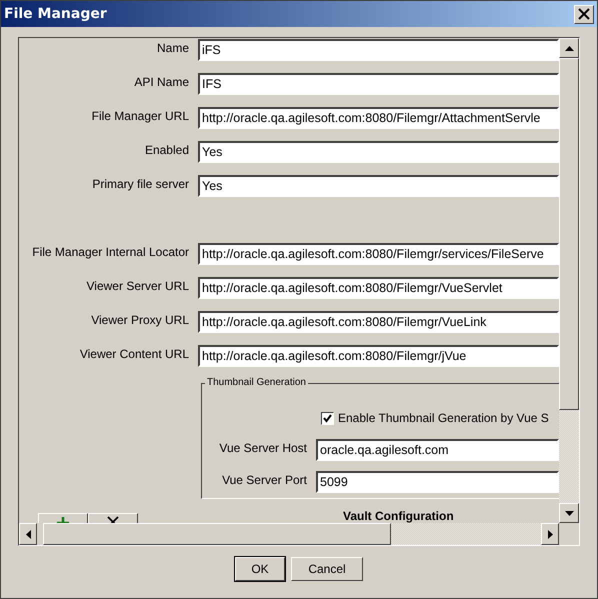 The width and height of the screenshot is (598, 599). I want to click on window-title: File Manager, so click(55, 14).